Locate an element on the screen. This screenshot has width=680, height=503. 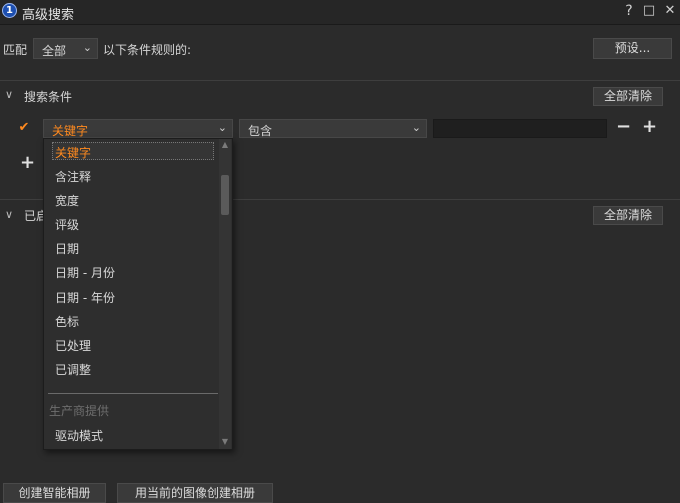
match-mode-select: 全部 ⌄ is located at coordinates (65, 48).